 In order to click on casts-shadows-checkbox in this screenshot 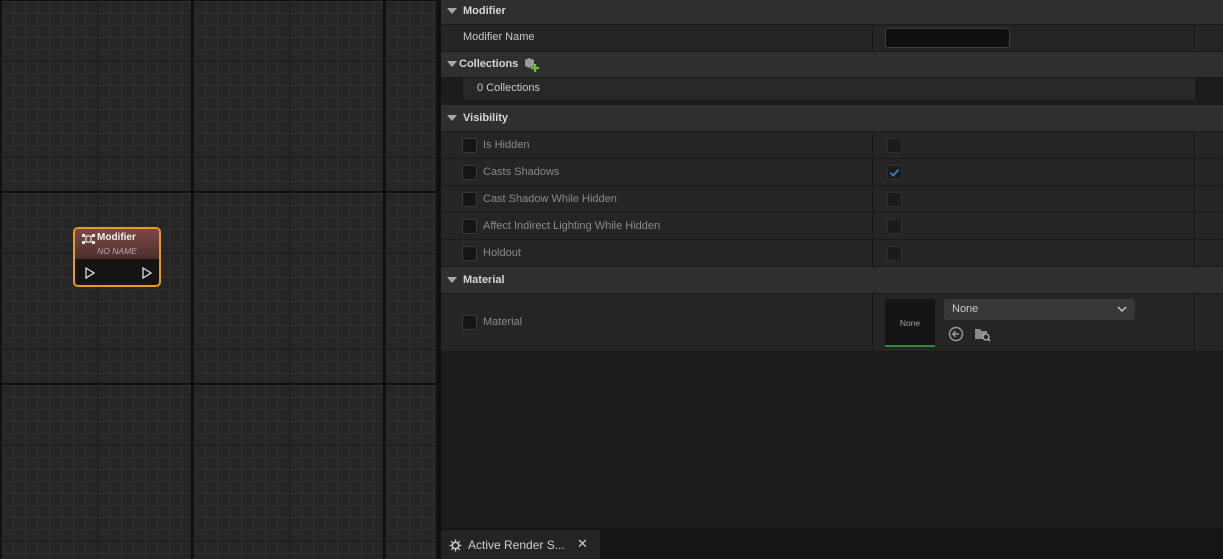, I will do `click(894, 172)`.